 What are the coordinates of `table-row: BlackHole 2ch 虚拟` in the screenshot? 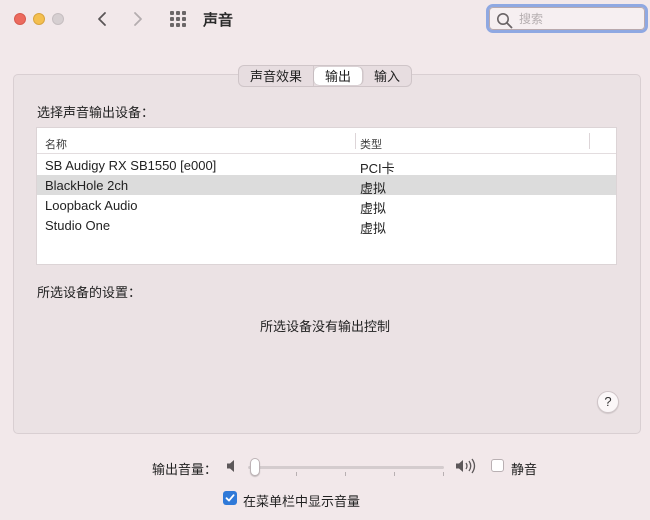 It's located at (326, 185).